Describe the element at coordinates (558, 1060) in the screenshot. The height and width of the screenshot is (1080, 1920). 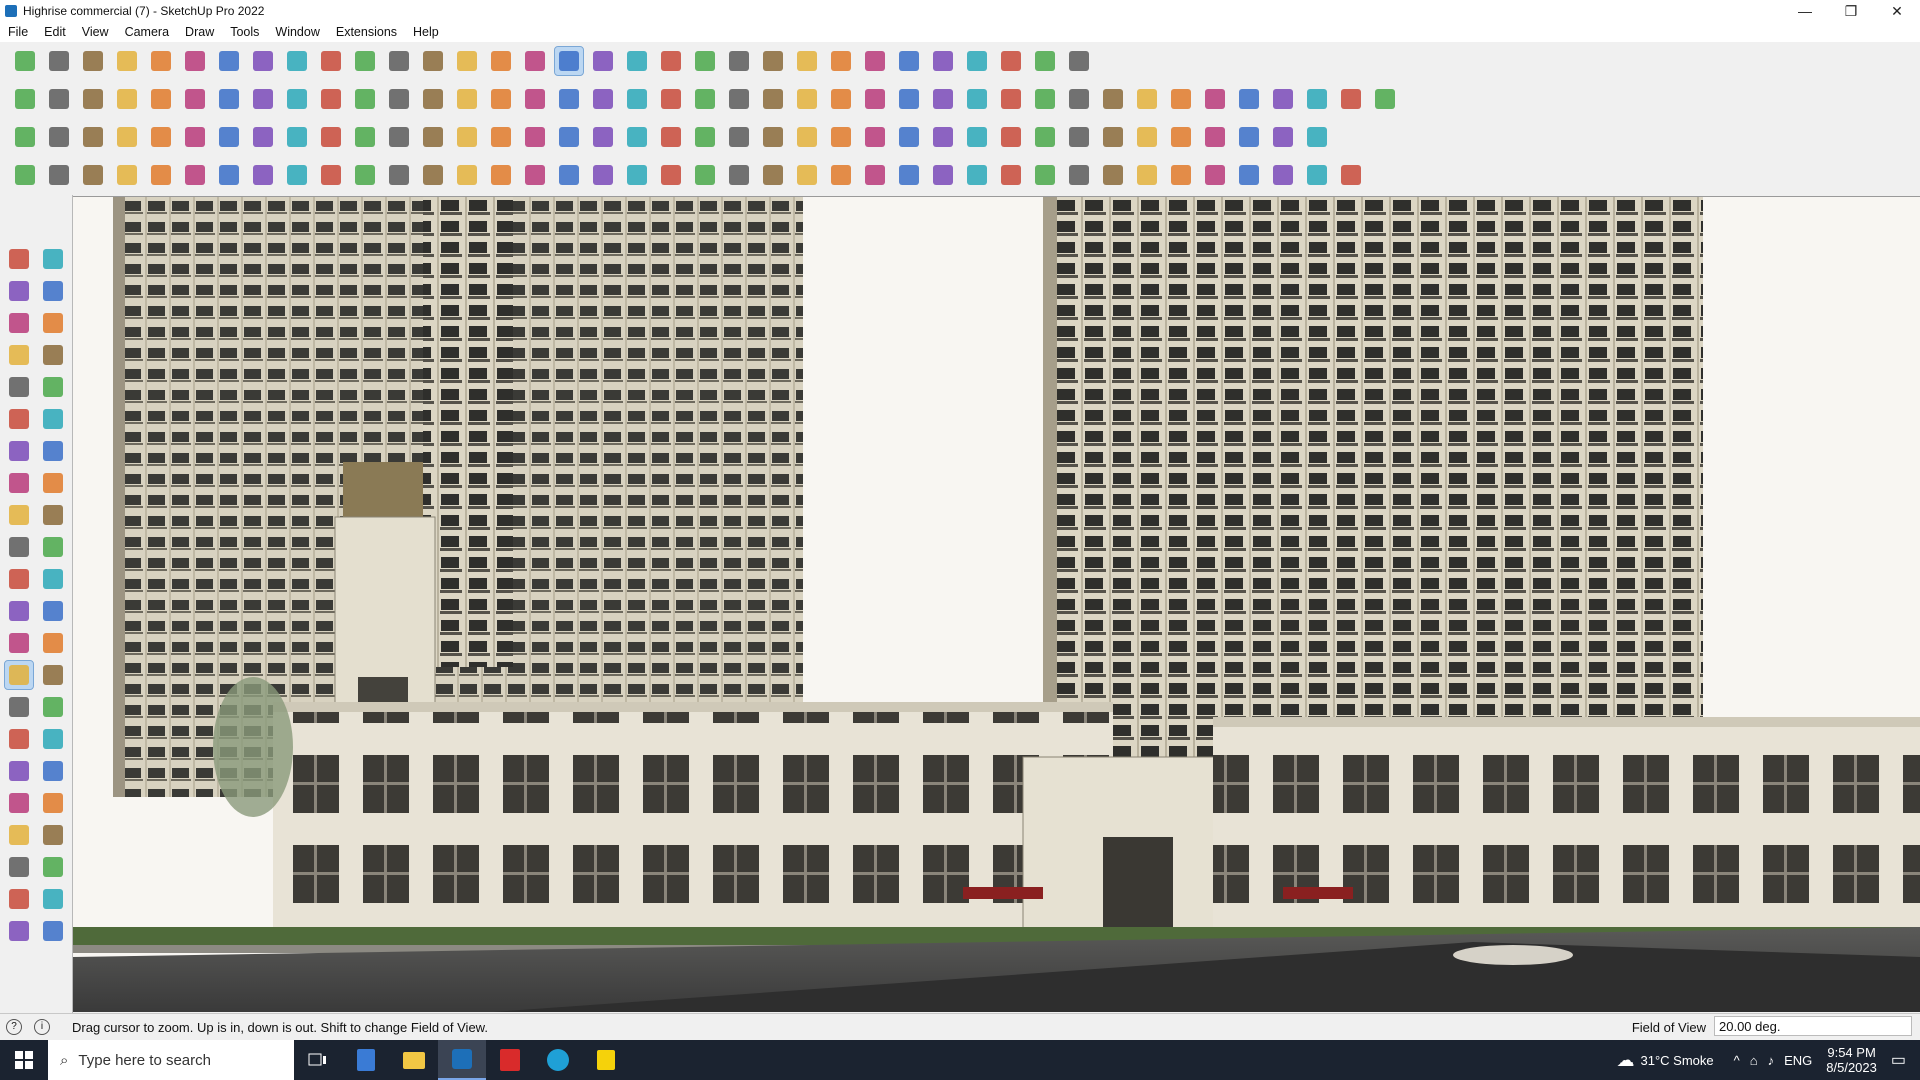
I see `edge-icon` at that location.